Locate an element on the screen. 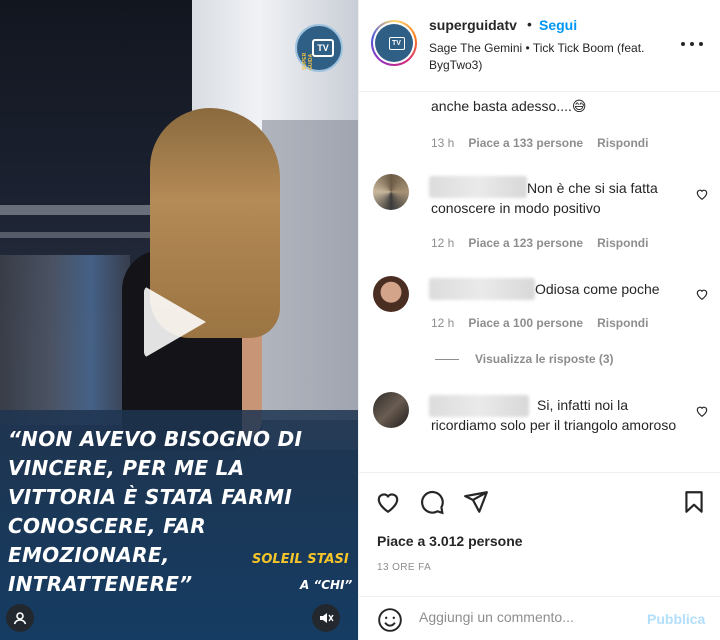  heart-icon is located at coordinates (388, 502).